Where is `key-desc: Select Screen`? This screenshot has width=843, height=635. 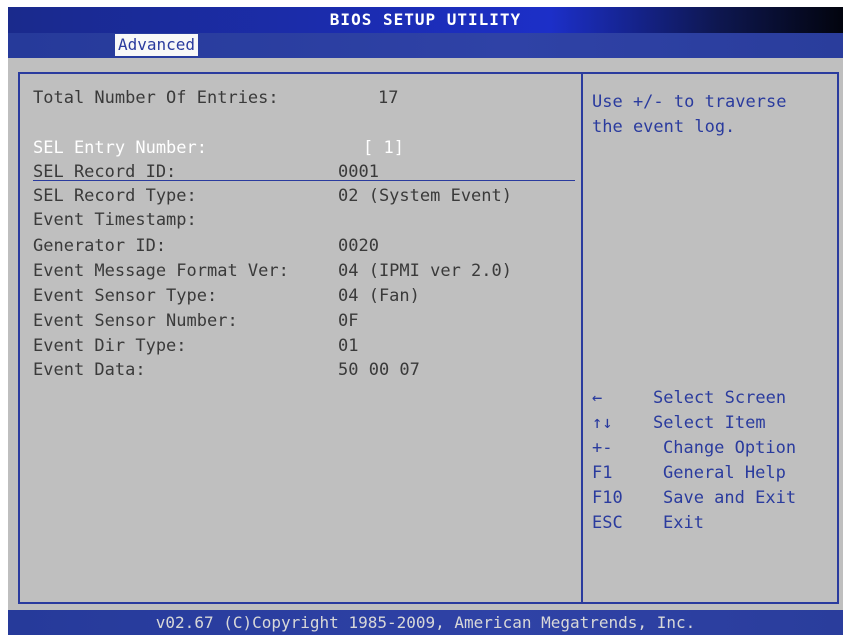
key-desc: Select Screen is located at coordinates (720, 398).